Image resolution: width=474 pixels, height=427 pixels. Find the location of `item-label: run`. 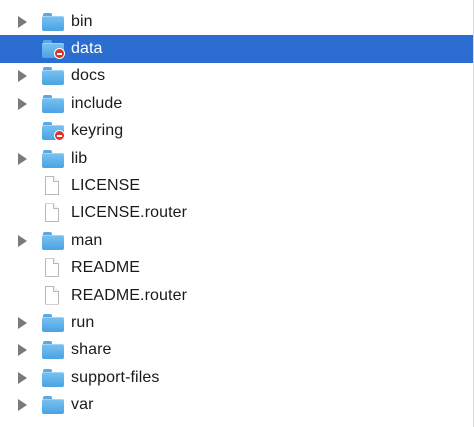

item-label: run is located at coordinates (83, 322).